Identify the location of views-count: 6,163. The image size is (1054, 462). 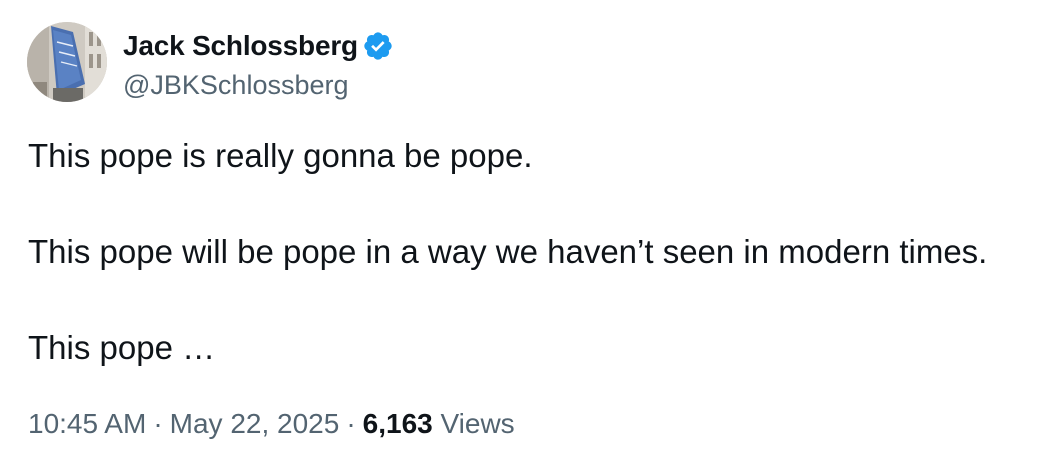
(397, 423).